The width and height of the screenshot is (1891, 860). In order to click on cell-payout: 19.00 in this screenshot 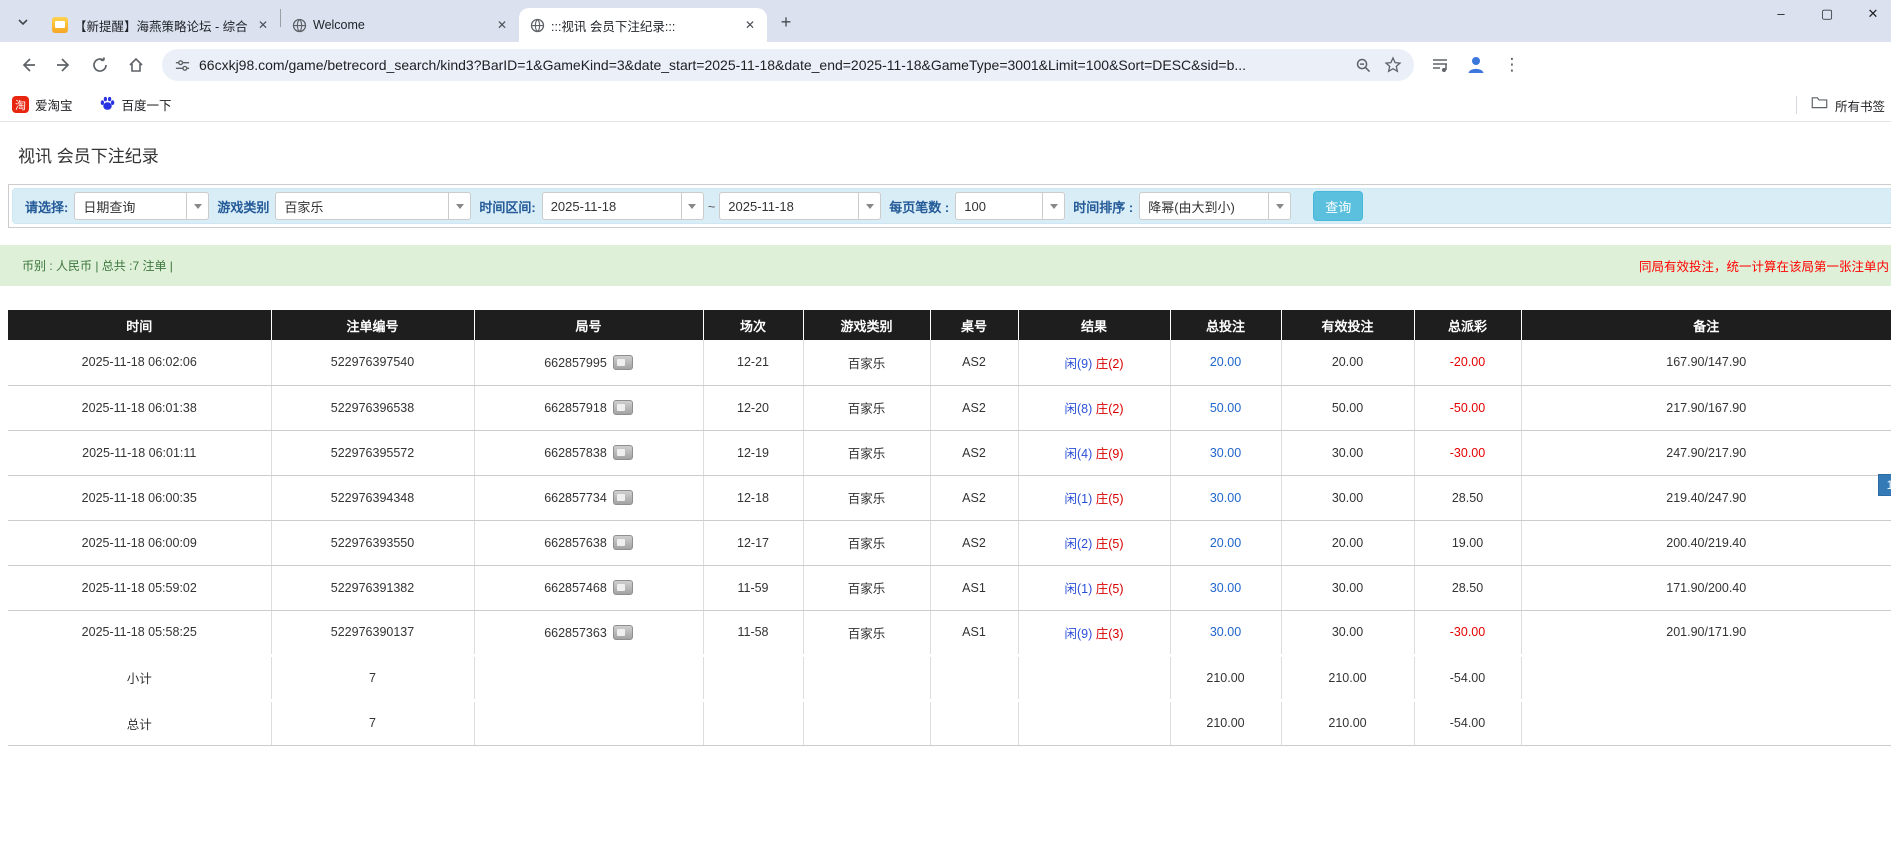, I will do `click(1468, 543)`.